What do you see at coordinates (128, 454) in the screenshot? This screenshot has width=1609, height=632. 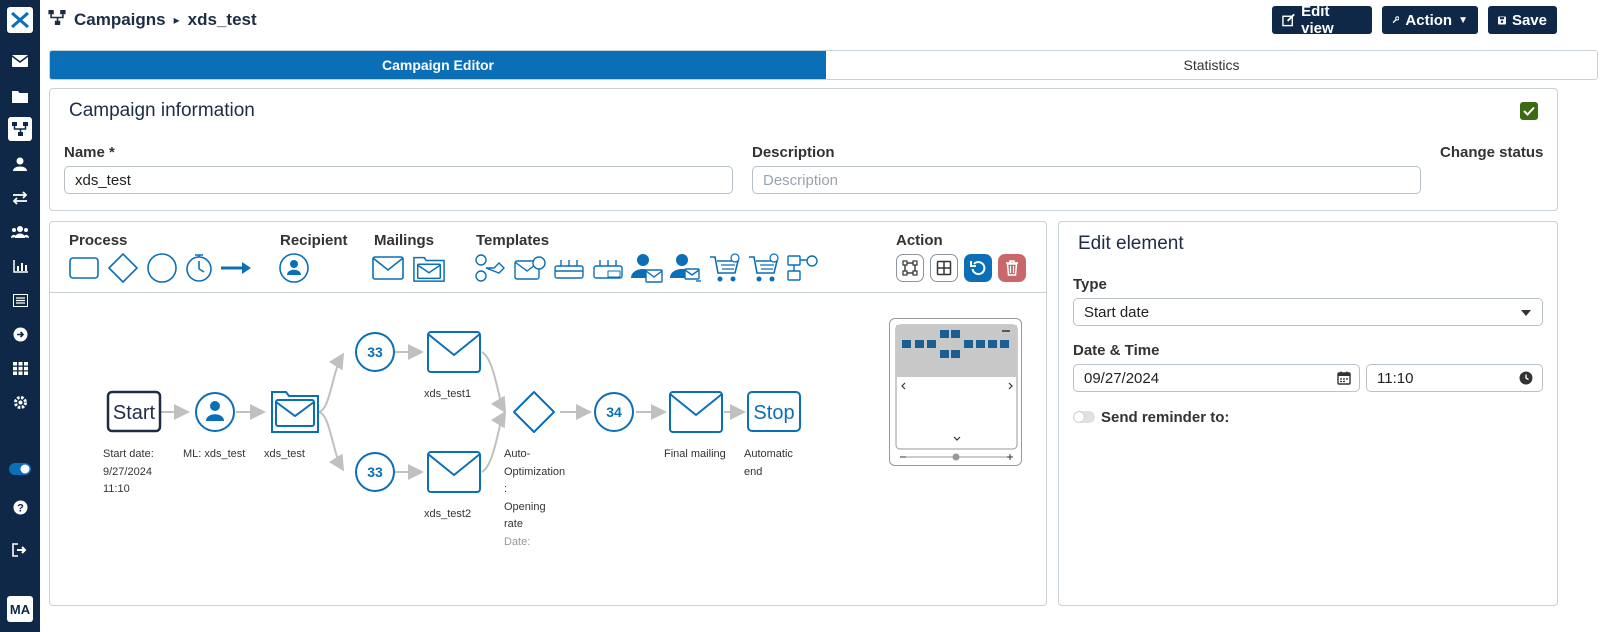 I see `start-label-line: Start date:` at bounding box center [128, 454].